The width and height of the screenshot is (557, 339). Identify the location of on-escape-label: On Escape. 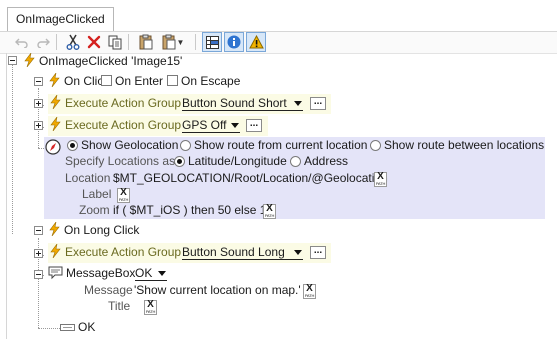
(211, 81).